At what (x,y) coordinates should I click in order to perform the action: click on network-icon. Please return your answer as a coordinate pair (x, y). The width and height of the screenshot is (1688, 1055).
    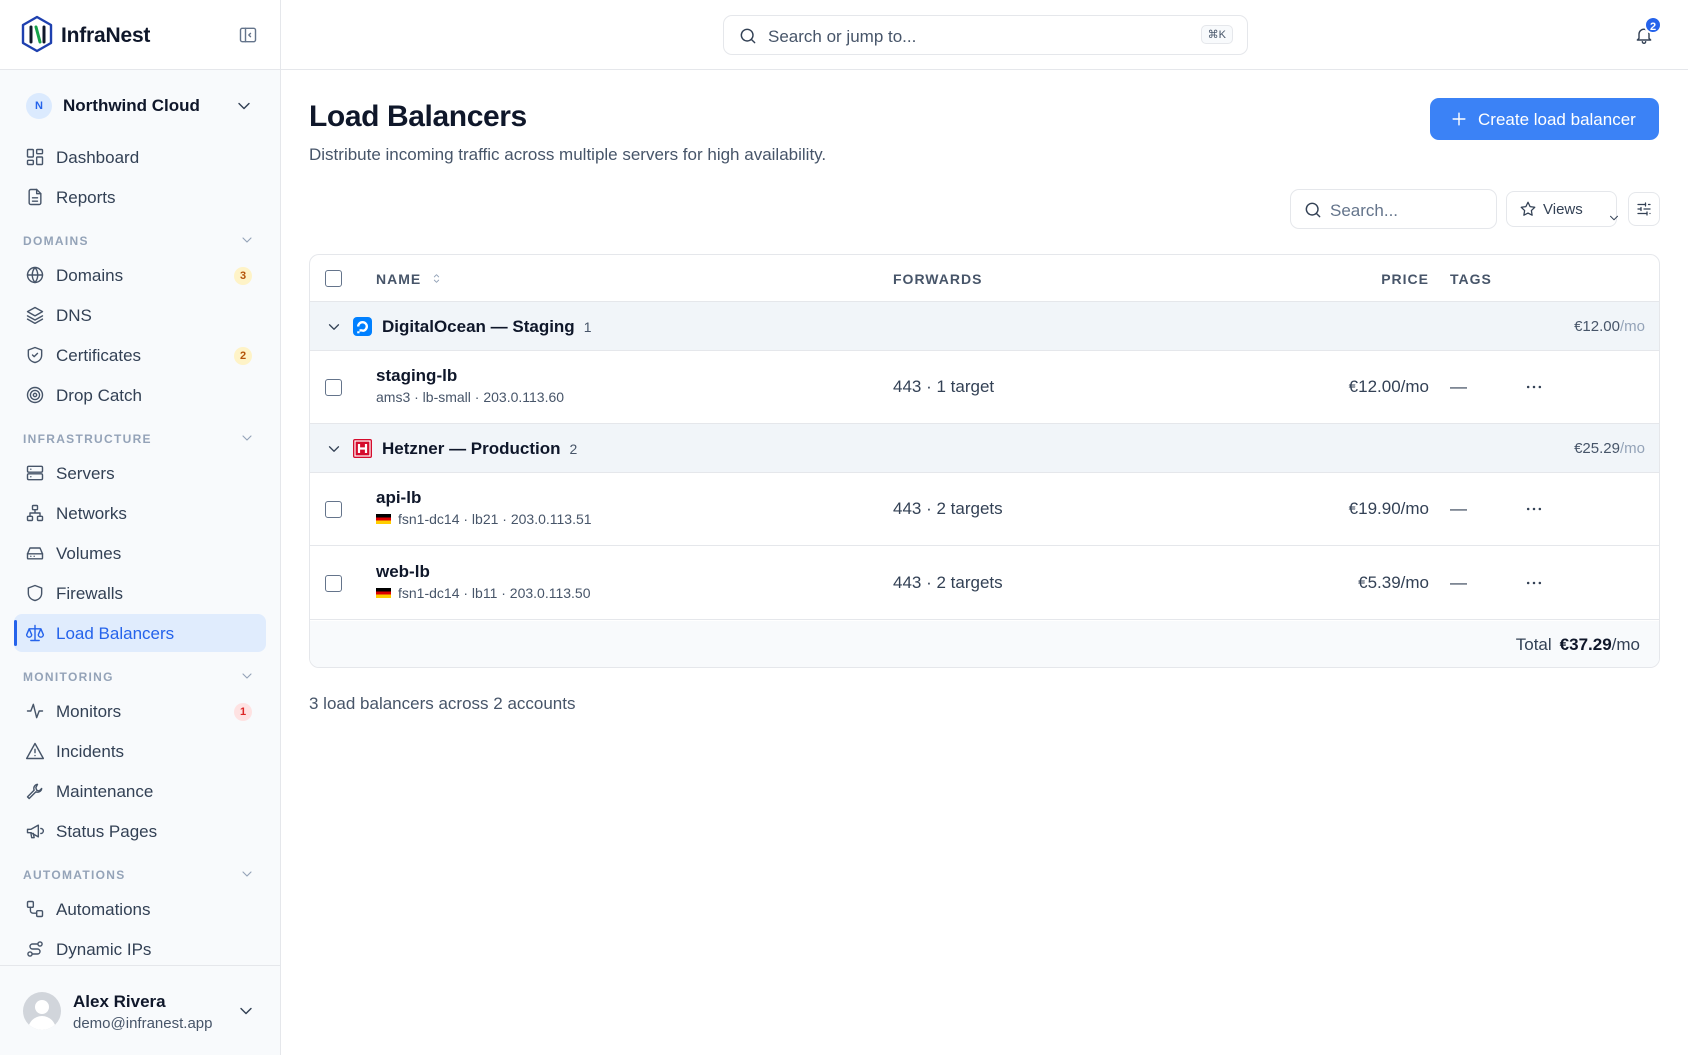
    Looking at the image, I should click on (35, 513).